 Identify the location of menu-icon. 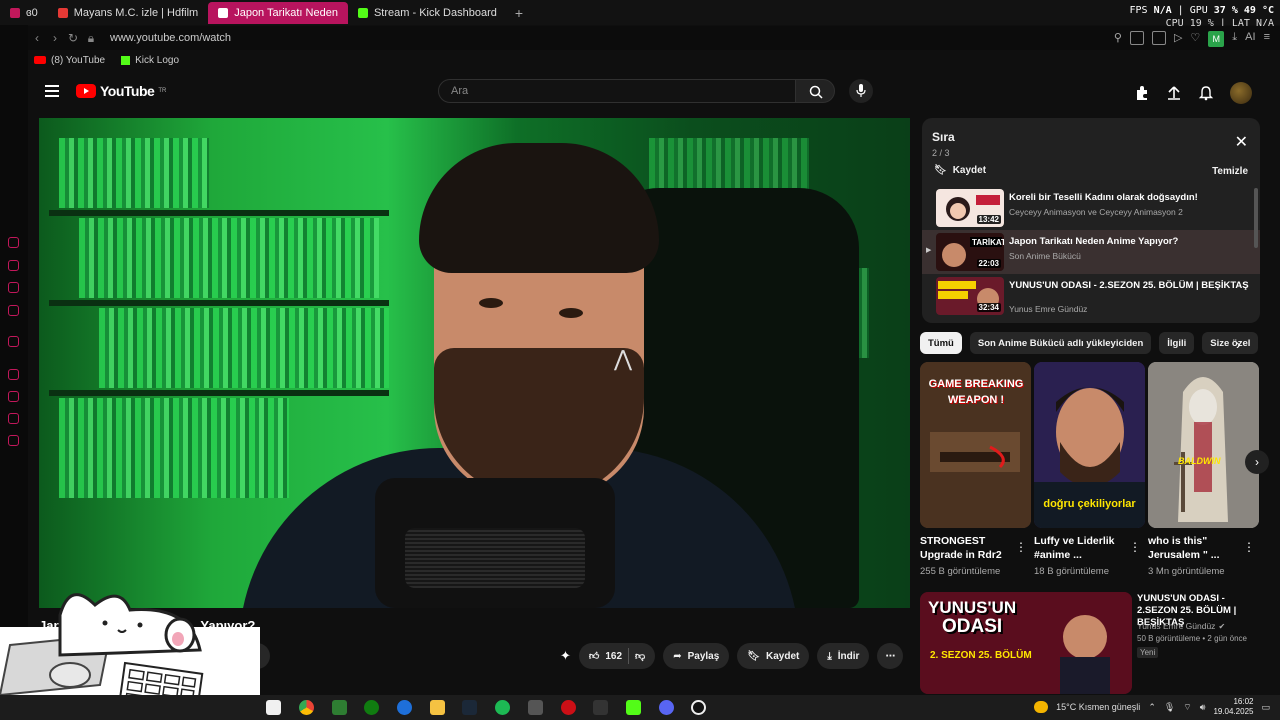
(52, 91).